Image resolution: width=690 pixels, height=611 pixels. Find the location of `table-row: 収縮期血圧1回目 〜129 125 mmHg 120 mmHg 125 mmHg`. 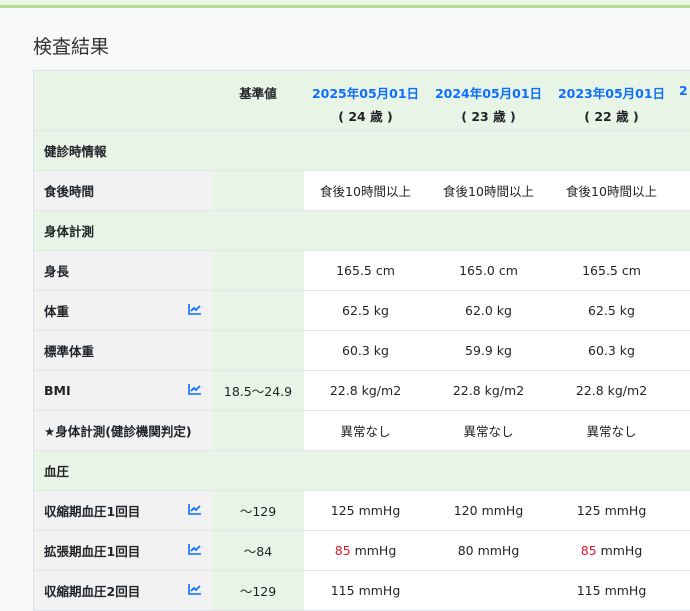

table-row: 収縮期血圧1回目 〜129 125 mmHg 120 mmHg 125 mmHg is located at coordinates (362, 511).